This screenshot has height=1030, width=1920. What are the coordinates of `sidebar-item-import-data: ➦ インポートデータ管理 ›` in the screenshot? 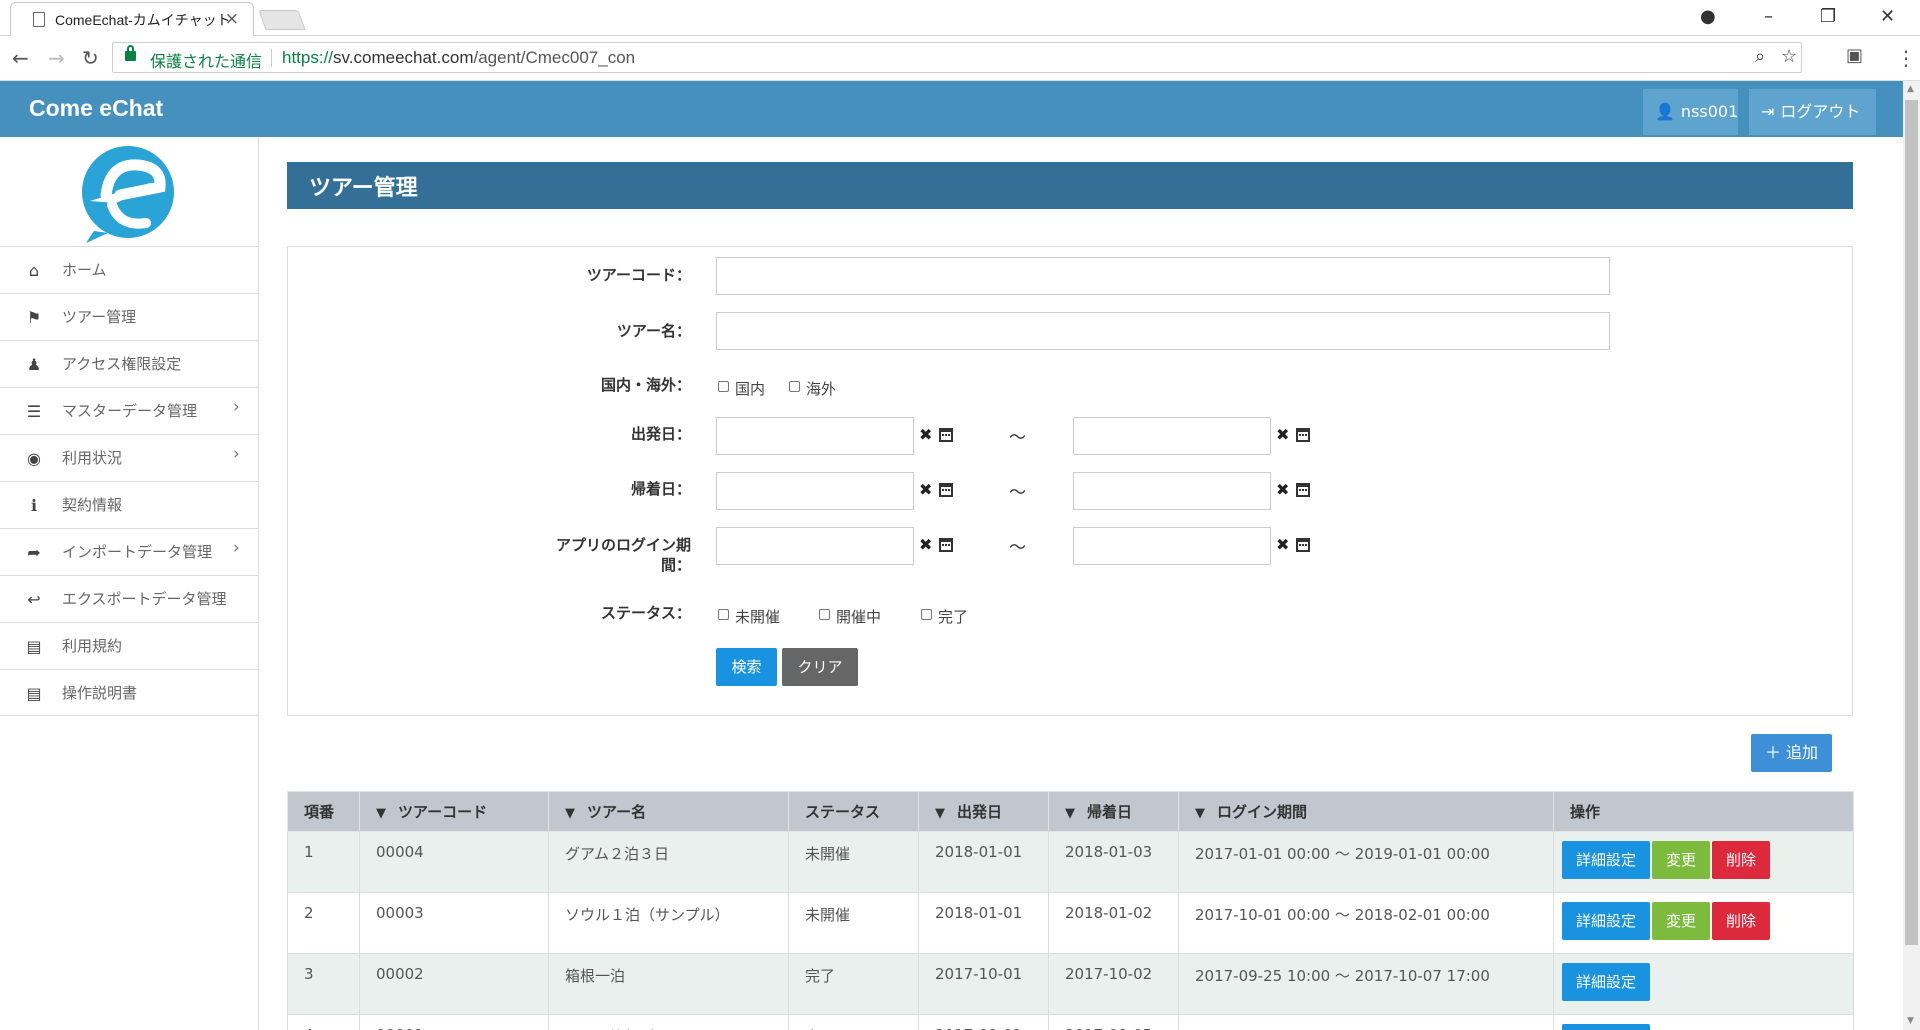 It's located at (129, 551).